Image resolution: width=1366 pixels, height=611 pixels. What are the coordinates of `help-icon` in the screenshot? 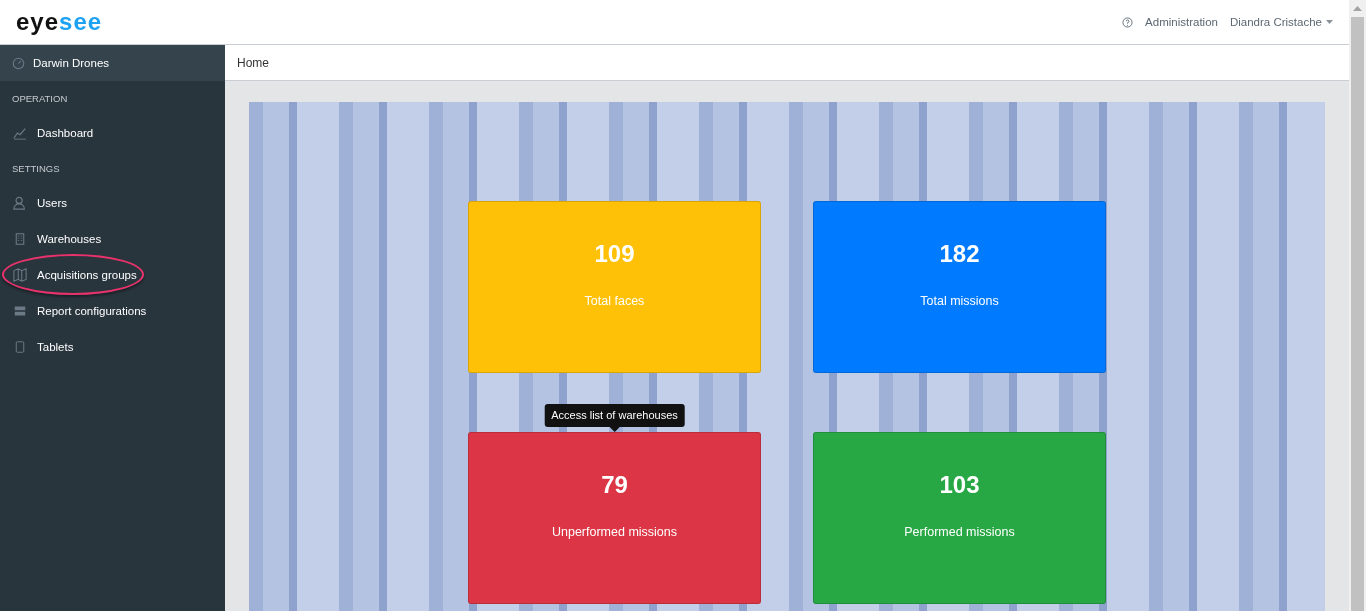 It's located at (1128, 22).